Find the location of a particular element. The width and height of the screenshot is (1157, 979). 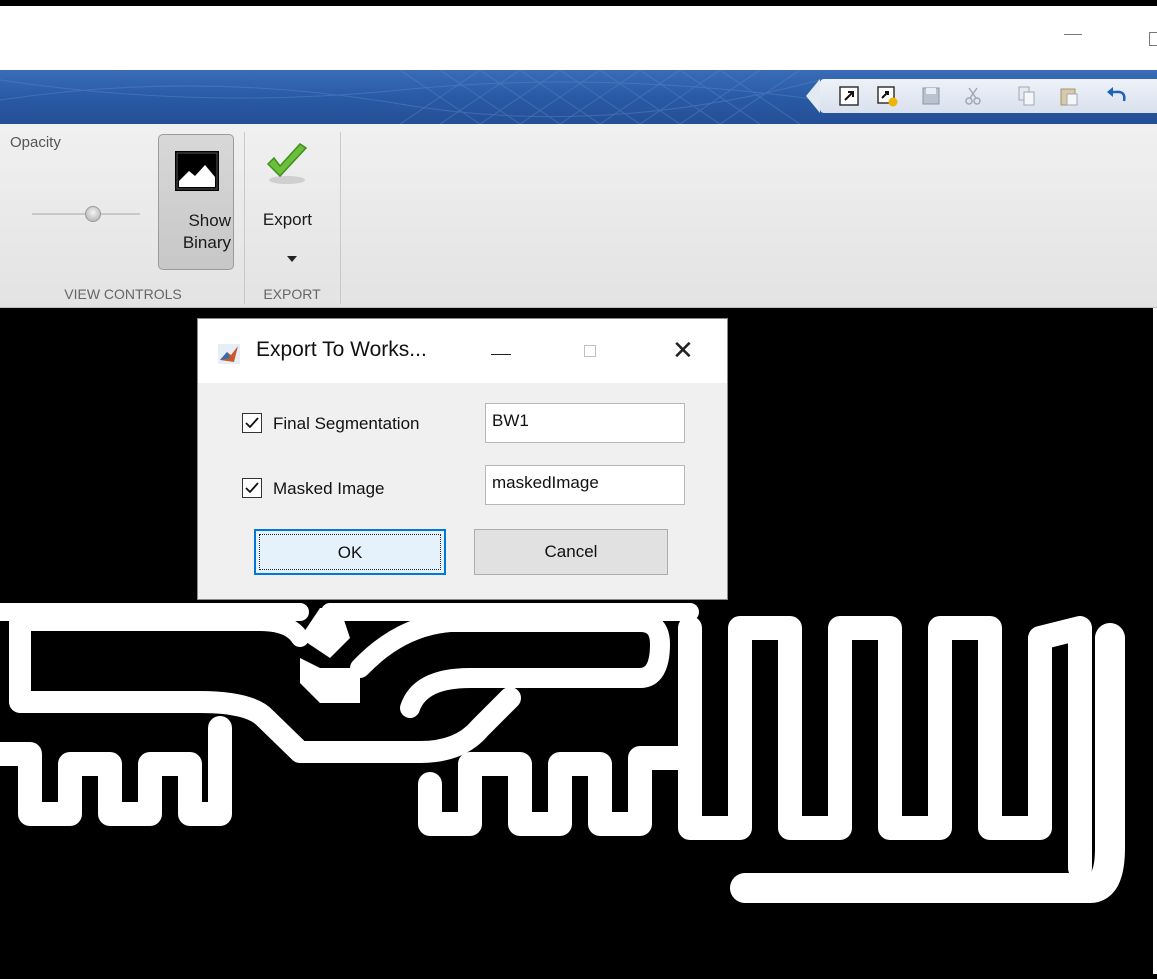

app-header is located at coordinates (578, 97).